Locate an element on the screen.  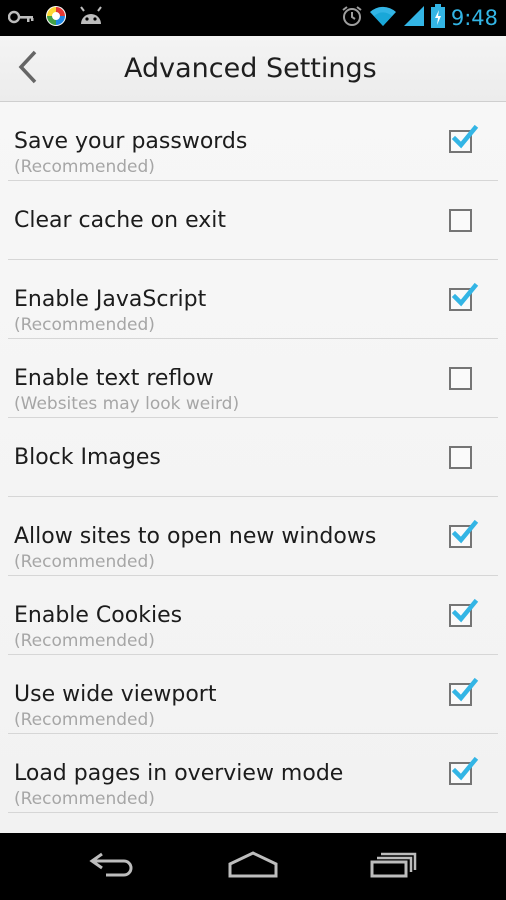
checkbox-cookies is located at coordinates (464, 612).